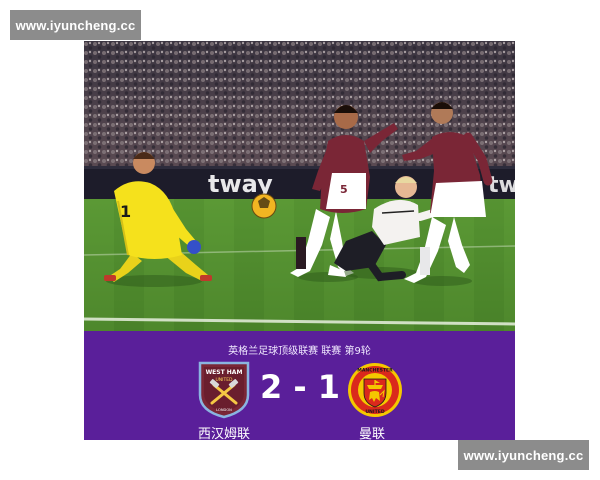 This screenshot has height=480, width=600. I want to click on watermark-top: www.iyuncheng.cc, so click(75, 25).